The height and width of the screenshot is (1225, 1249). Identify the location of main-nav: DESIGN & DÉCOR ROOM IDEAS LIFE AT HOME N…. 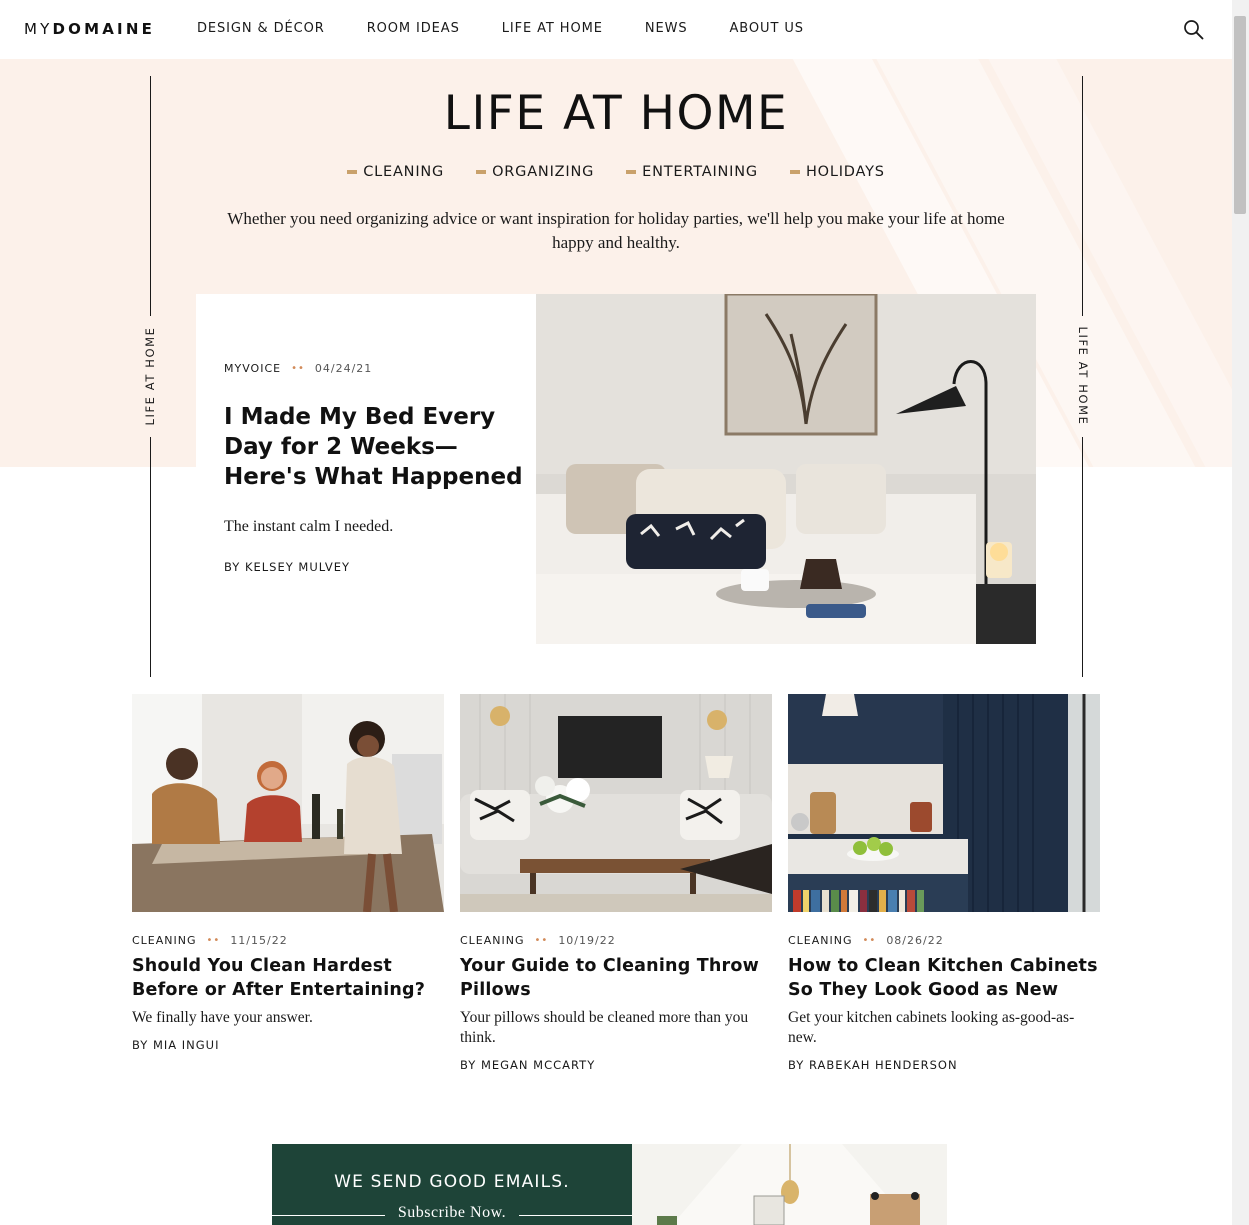
(521, 28).